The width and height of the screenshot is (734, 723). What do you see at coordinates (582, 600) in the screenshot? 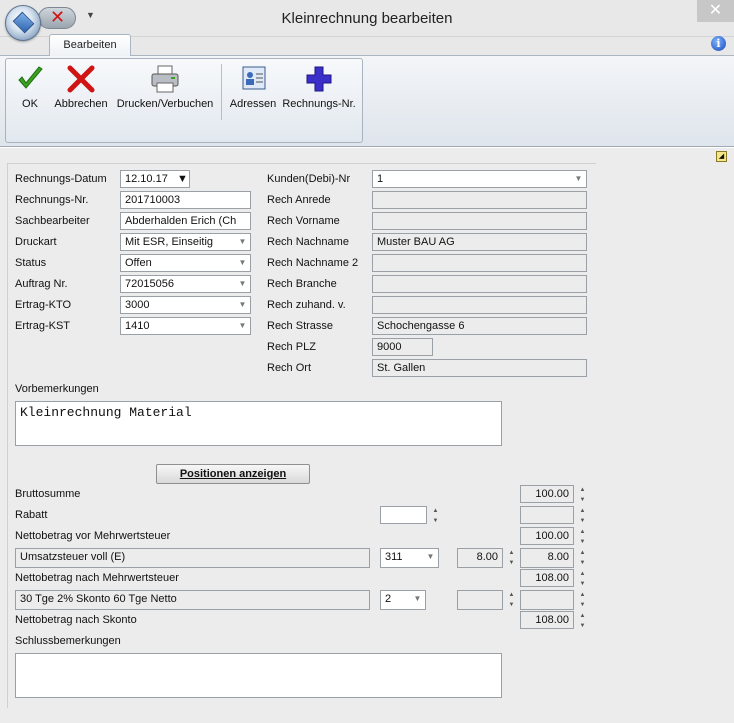
I see `skonto-amount-spinner-icon: ▲ ▼` at bounding box center [582, 600].